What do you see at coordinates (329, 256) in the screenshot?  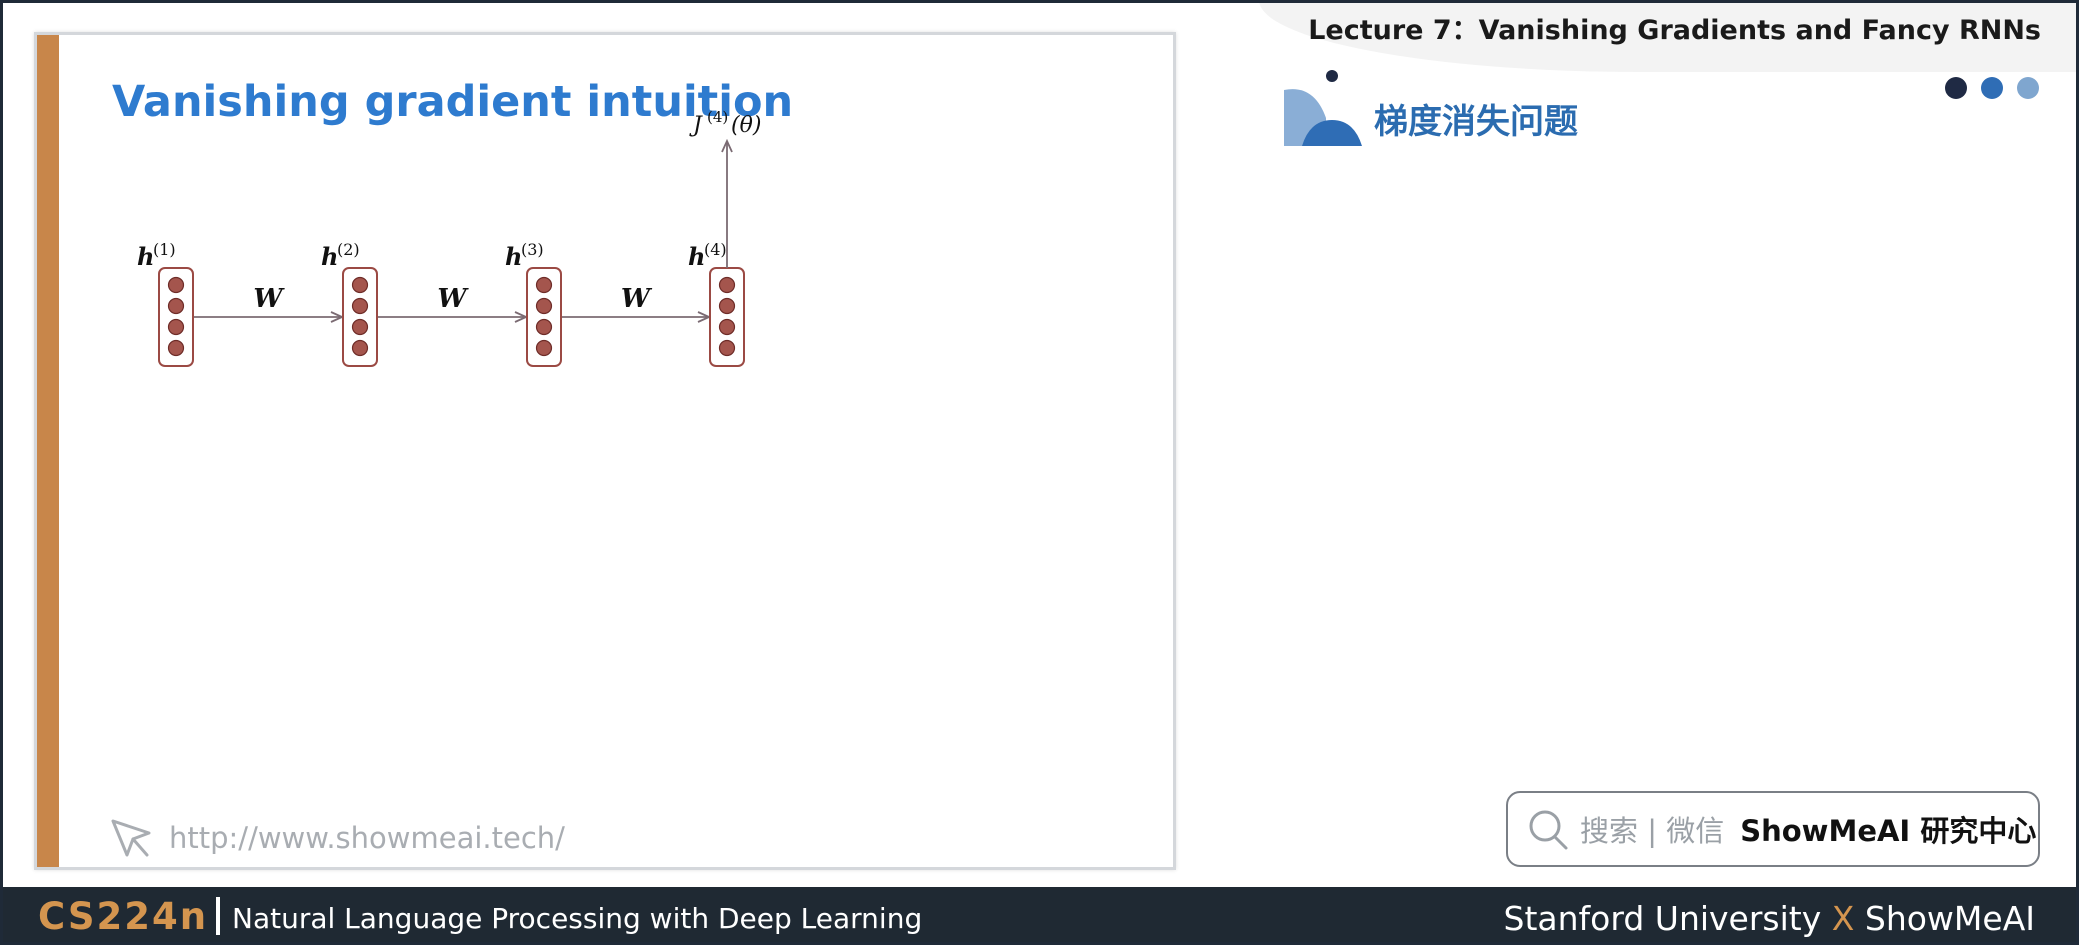 I see `hidden-state-label-2: h` at bounding box center [329, 256].